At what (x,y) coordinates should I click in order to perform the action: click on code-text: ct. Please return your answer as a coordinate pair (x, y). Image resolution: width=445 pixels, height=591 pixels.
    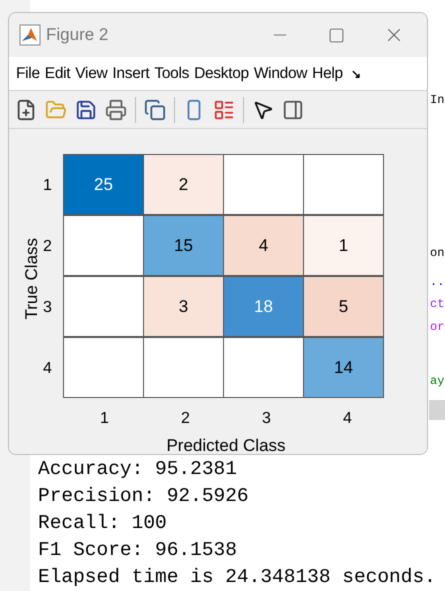
    Looking at the image, I should click on (437, 304).